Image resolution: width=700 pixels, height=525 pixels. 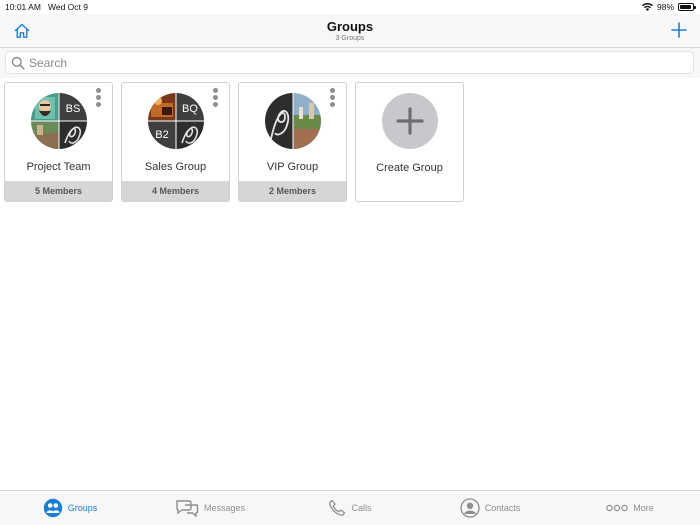 I want to click on member-count: 2 Members, so click(x=292, y=191).